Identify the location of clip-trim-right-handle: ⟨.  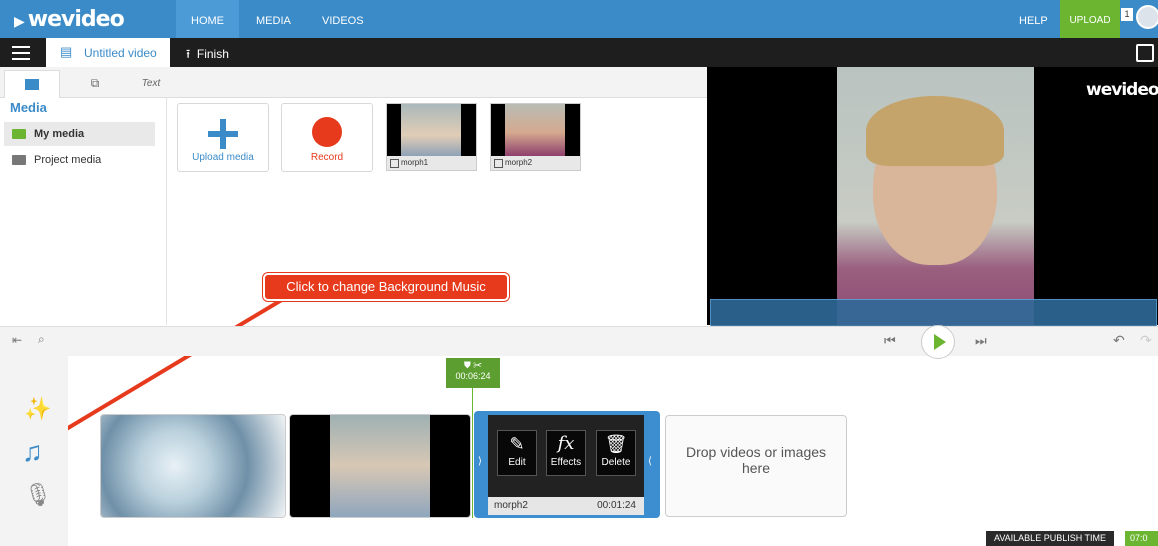
(650, 461).